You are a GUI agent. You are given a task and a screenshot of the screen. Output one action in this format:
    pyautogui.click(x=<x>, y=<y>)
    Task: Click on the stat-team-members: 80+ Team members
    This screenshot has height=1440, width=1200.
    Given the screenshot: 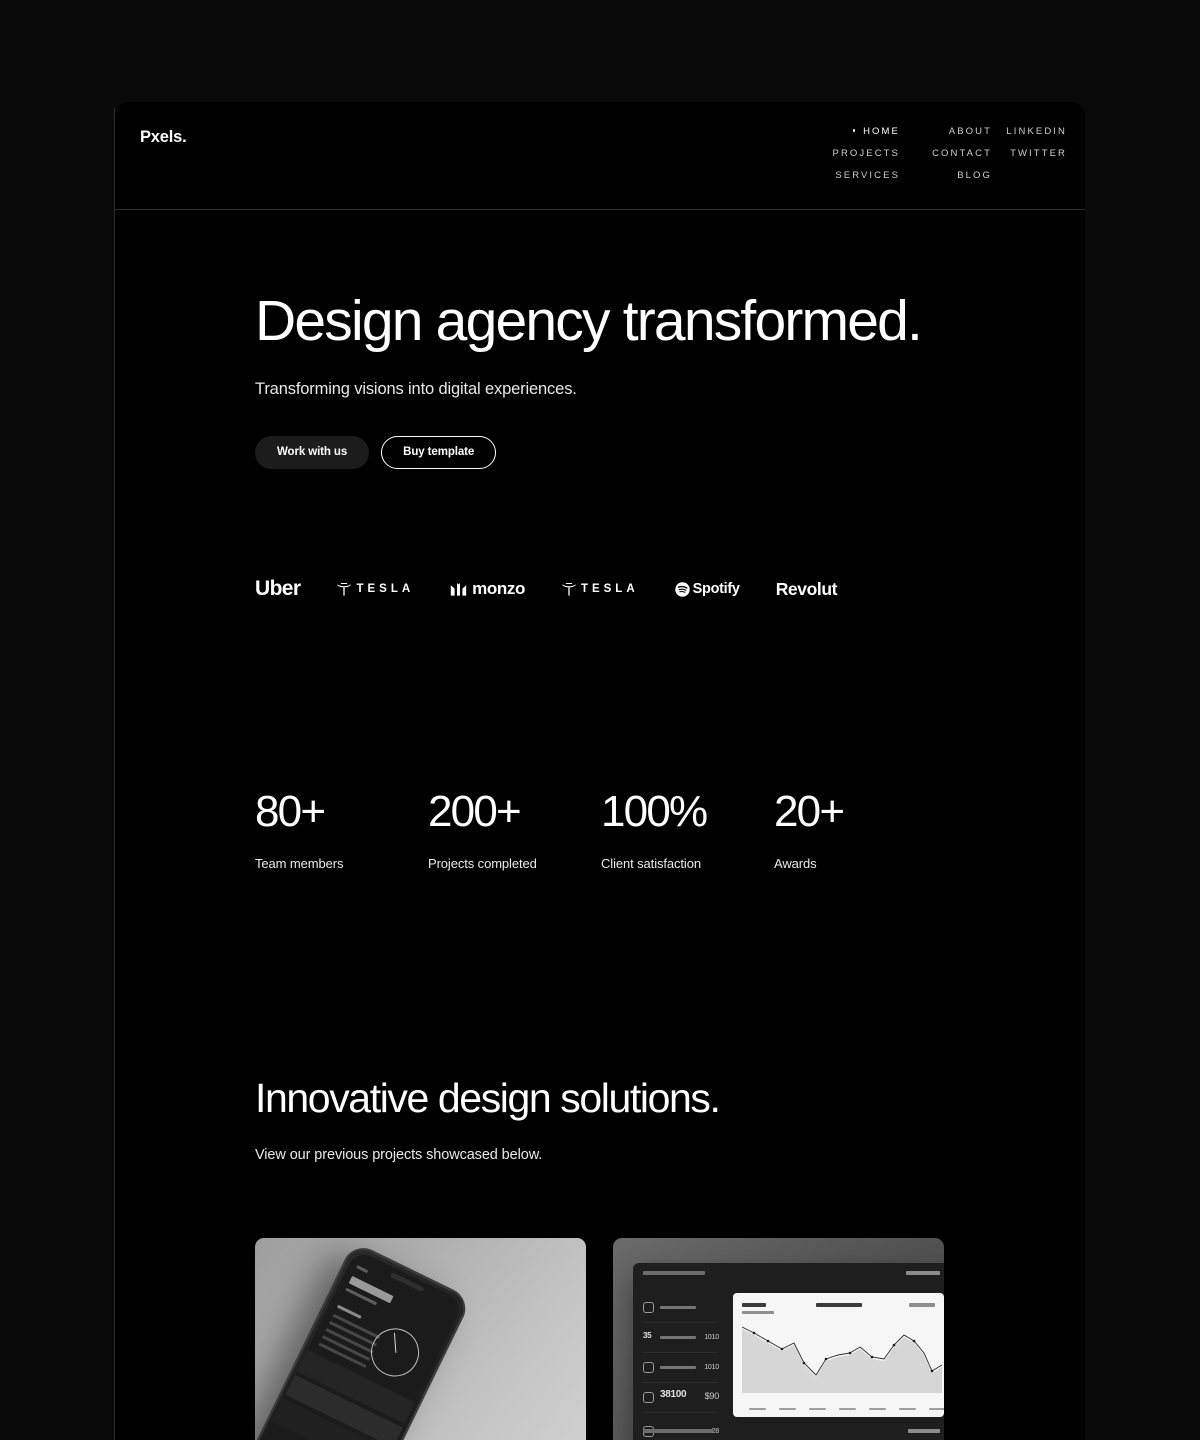 What is the action you would take?
    pyautogui.click(x=341, y=829)
    